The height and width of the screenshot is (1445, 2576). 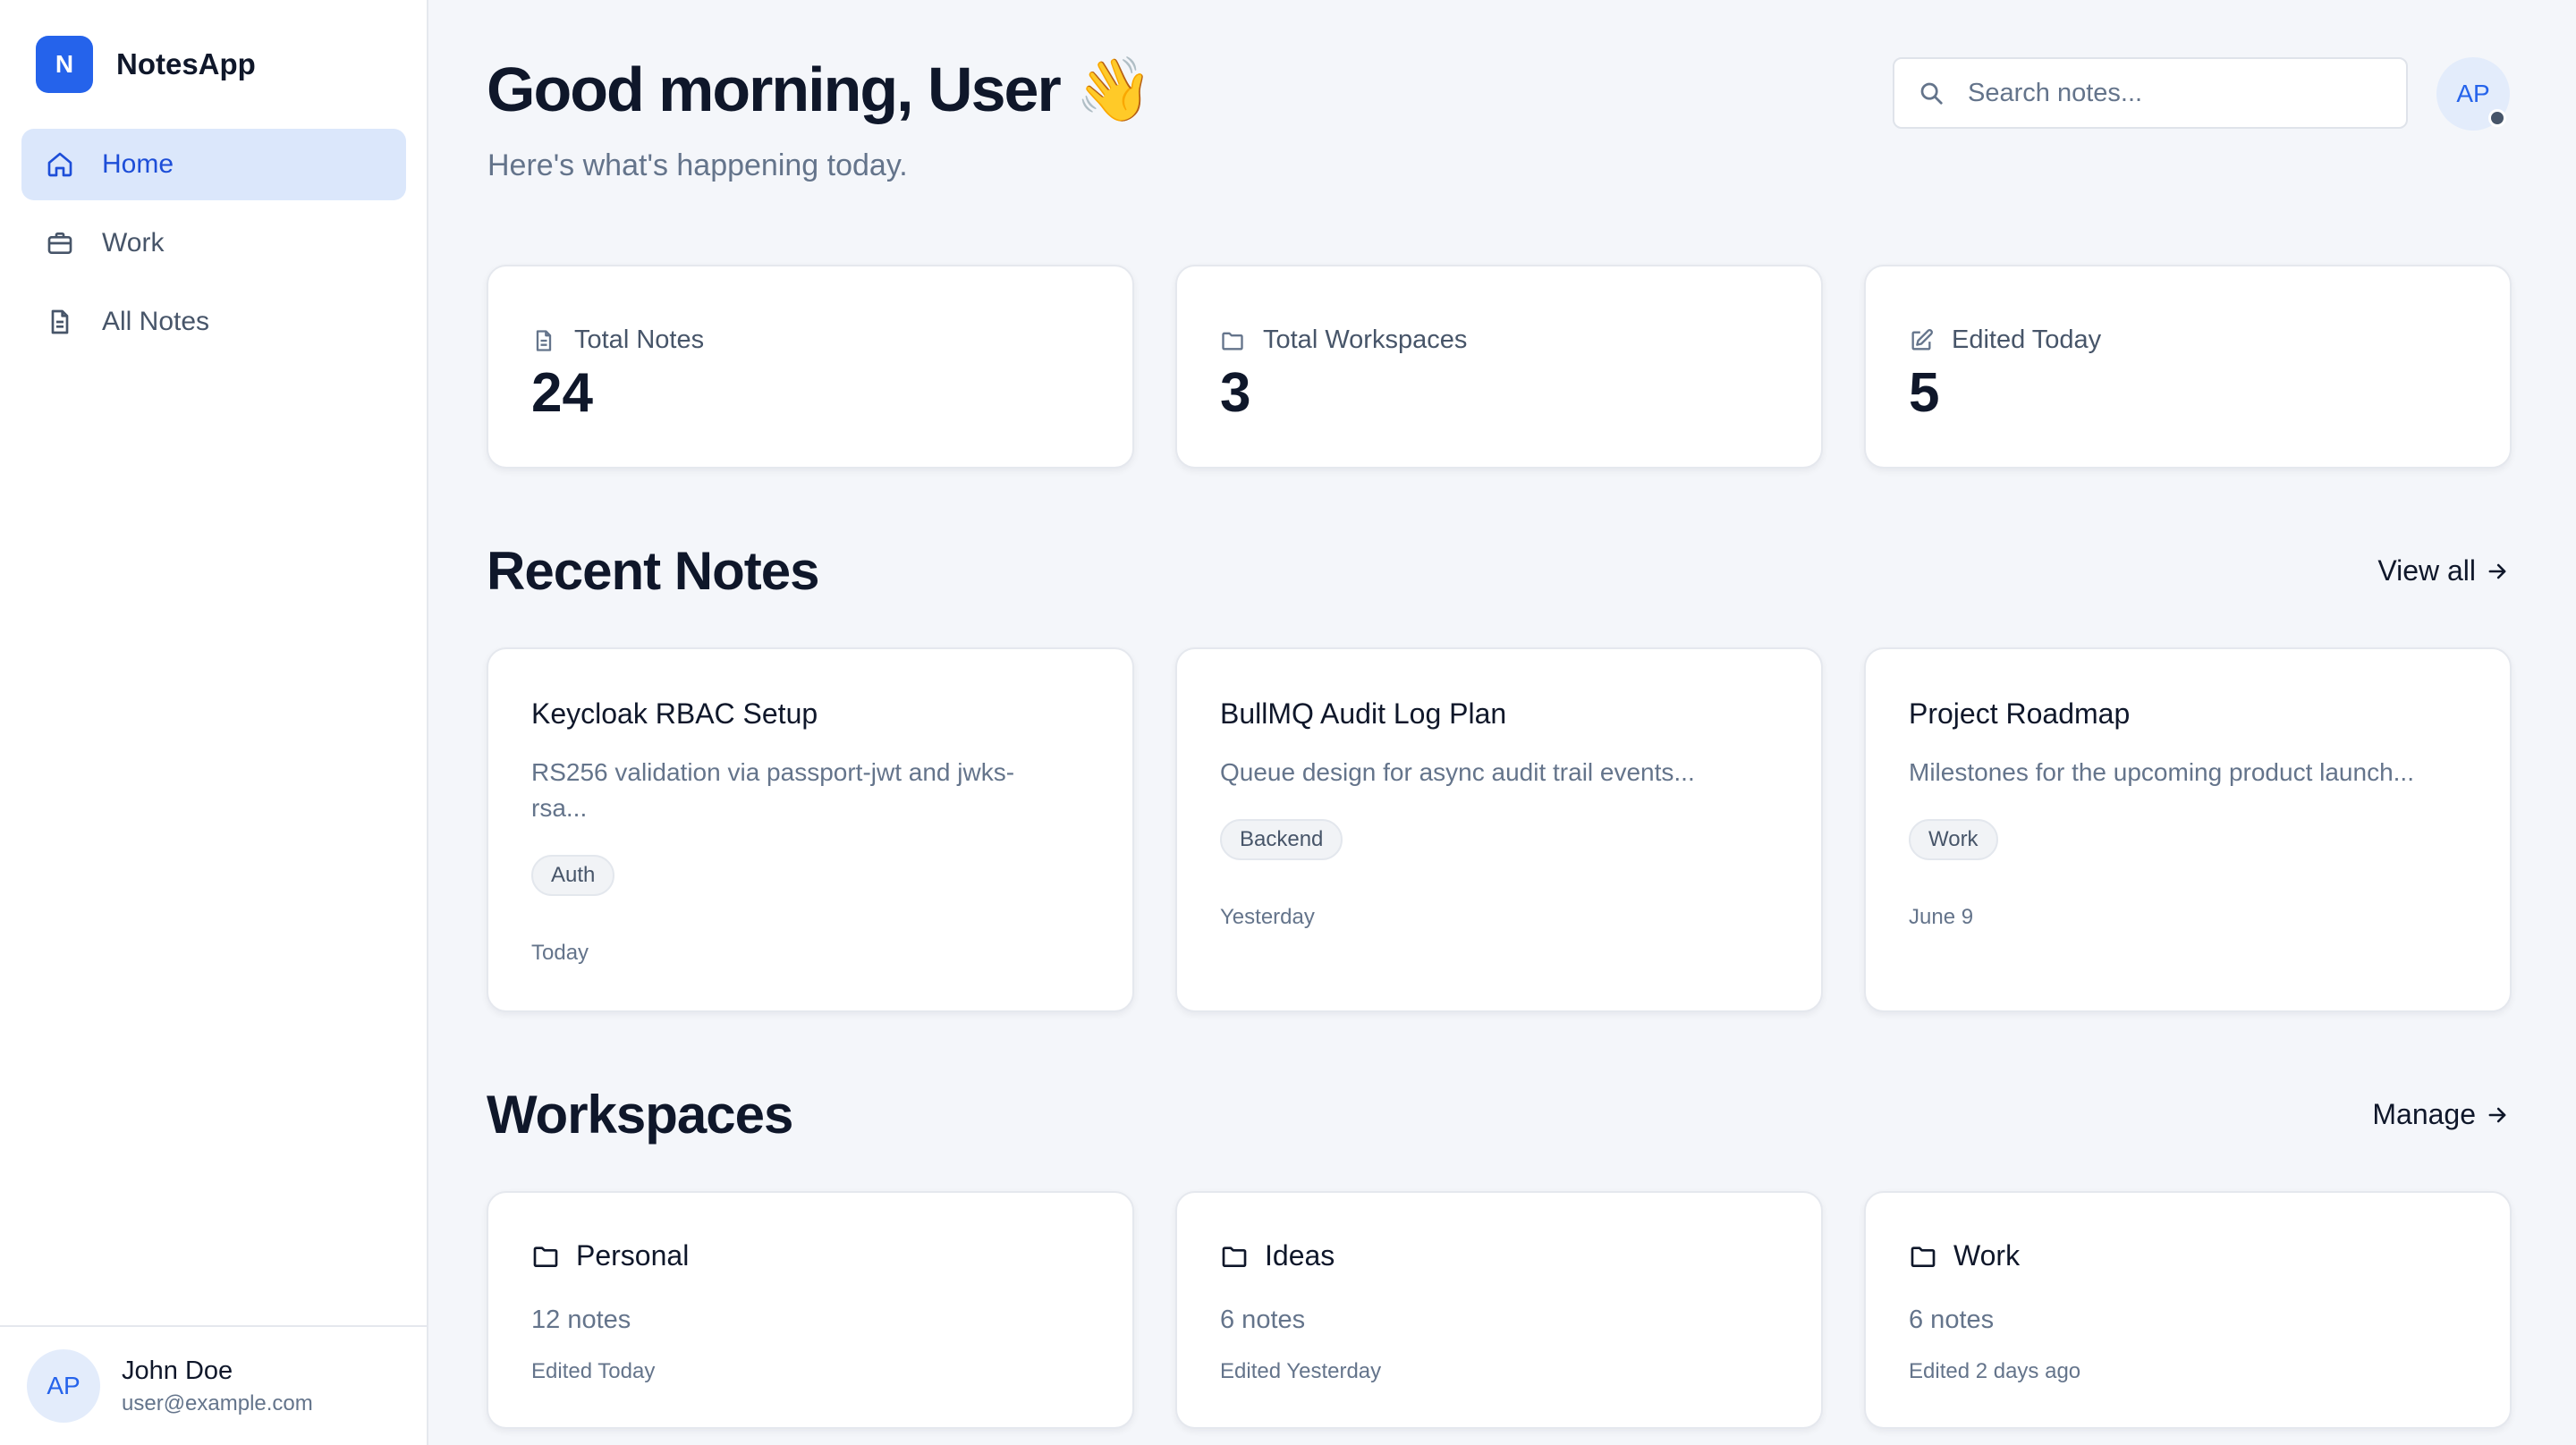 I want to click on view-all-label: View all, so click(x=2426, y=570).